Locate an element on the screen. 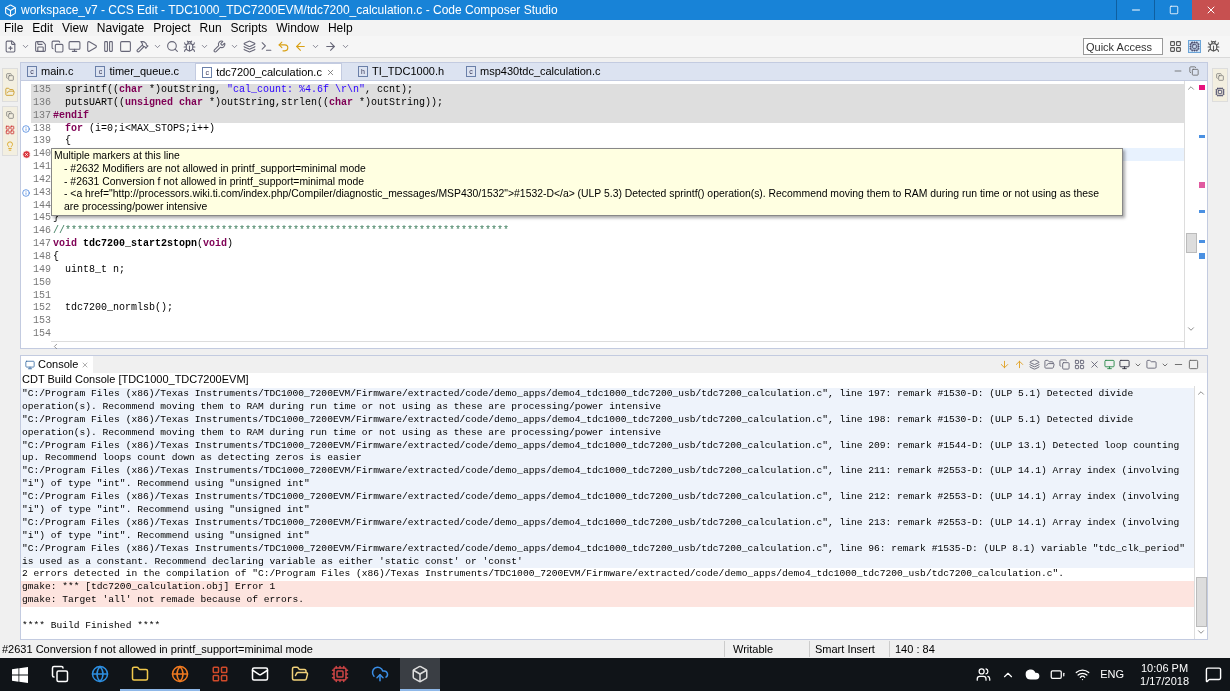 The image size is (1230, 691). notifications-icon is located at coordinates (1213, 674).